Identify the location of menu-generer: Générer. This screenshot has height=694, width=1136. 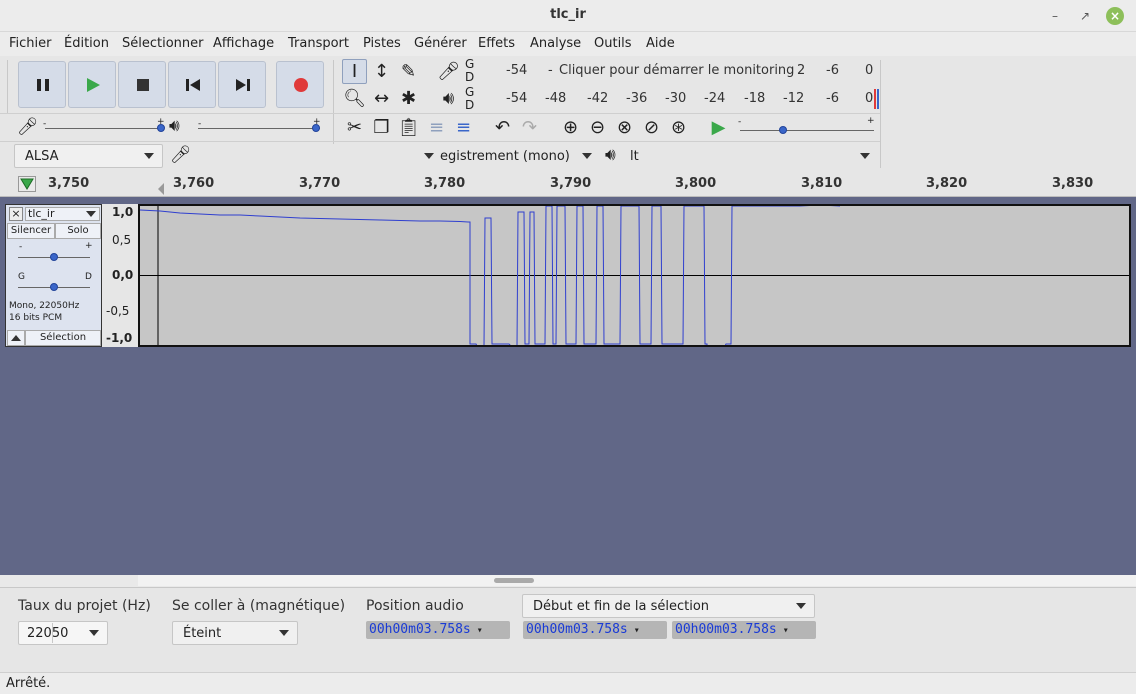
(440, 43).